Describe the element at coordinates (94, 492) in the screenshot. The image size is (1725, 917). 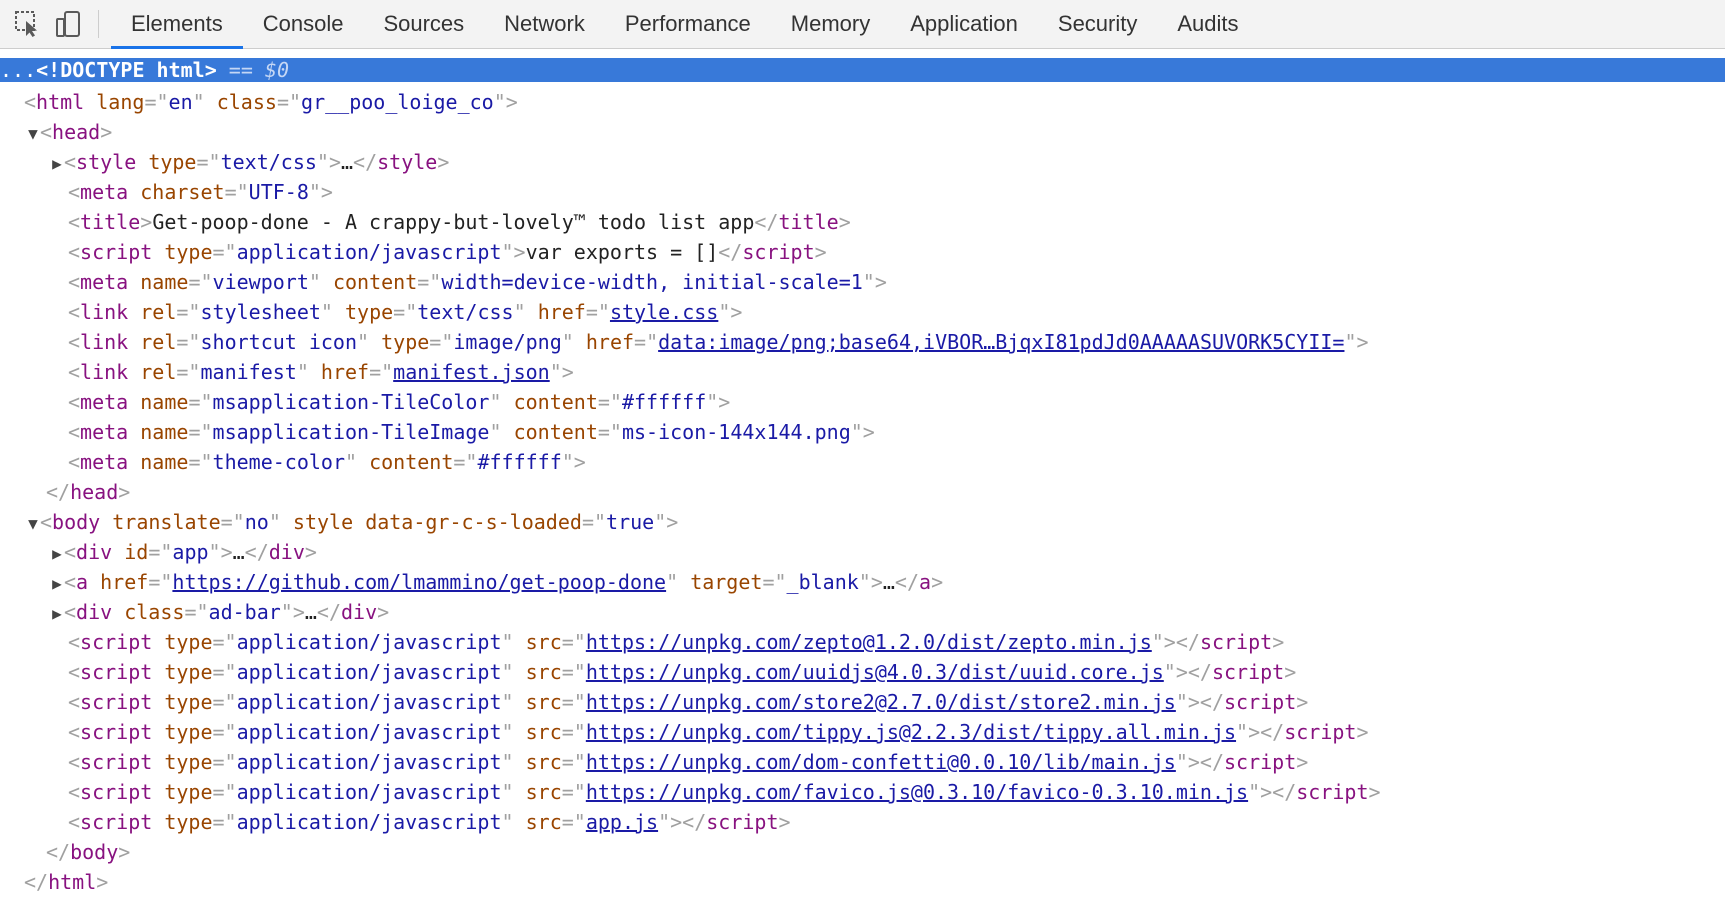
I see `tag-name: head` at that location.